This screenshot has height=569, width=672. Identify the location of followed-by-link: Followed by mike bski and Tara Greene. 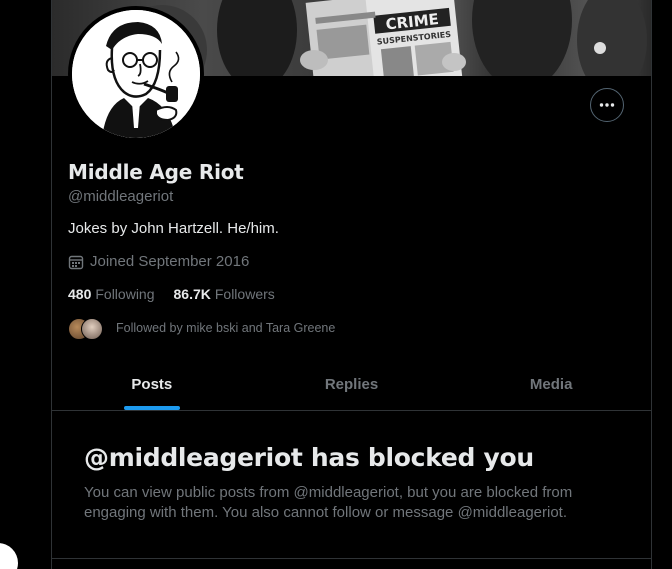
(201, 328).